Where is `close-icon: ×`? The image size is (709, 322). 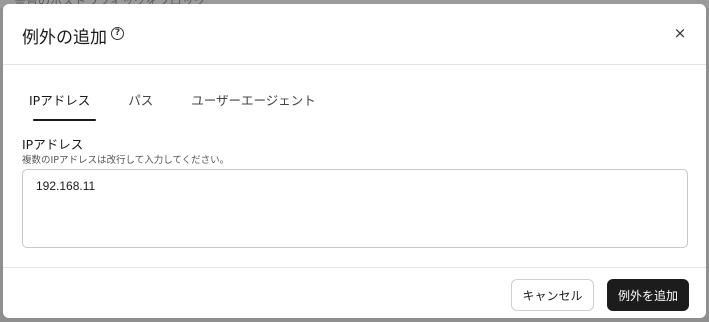
close-icon: × is located at coordinates (680, 33).